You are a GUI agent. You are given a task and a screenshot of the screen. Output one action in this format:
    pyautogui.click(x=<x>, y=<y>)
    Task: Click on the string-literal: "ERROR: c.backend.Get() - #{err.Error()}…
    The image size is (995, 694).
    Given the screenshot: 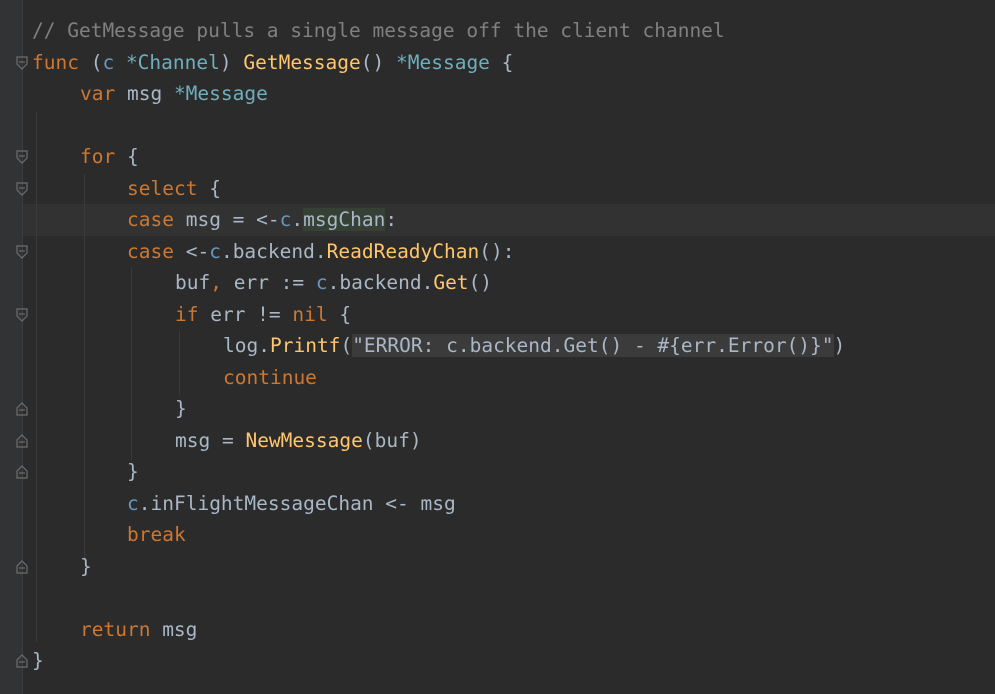 What is the action you would take?
    pyautogui.click(x=593, y=345)
    